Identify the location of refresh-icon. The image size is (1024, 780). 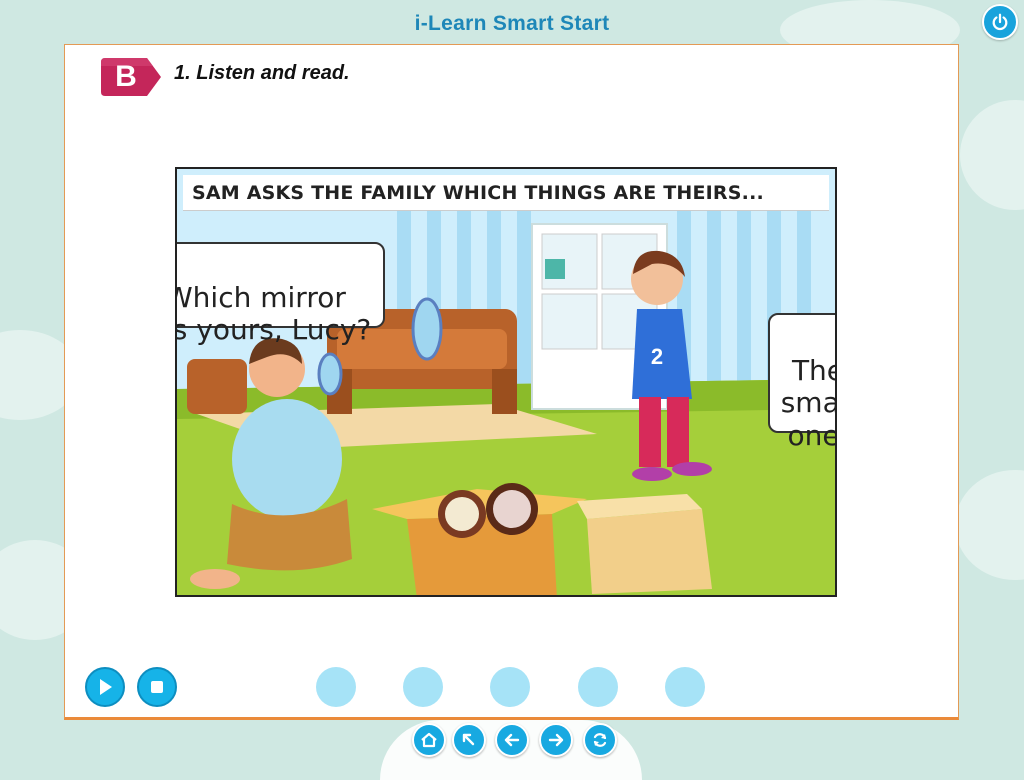
(600, 740).